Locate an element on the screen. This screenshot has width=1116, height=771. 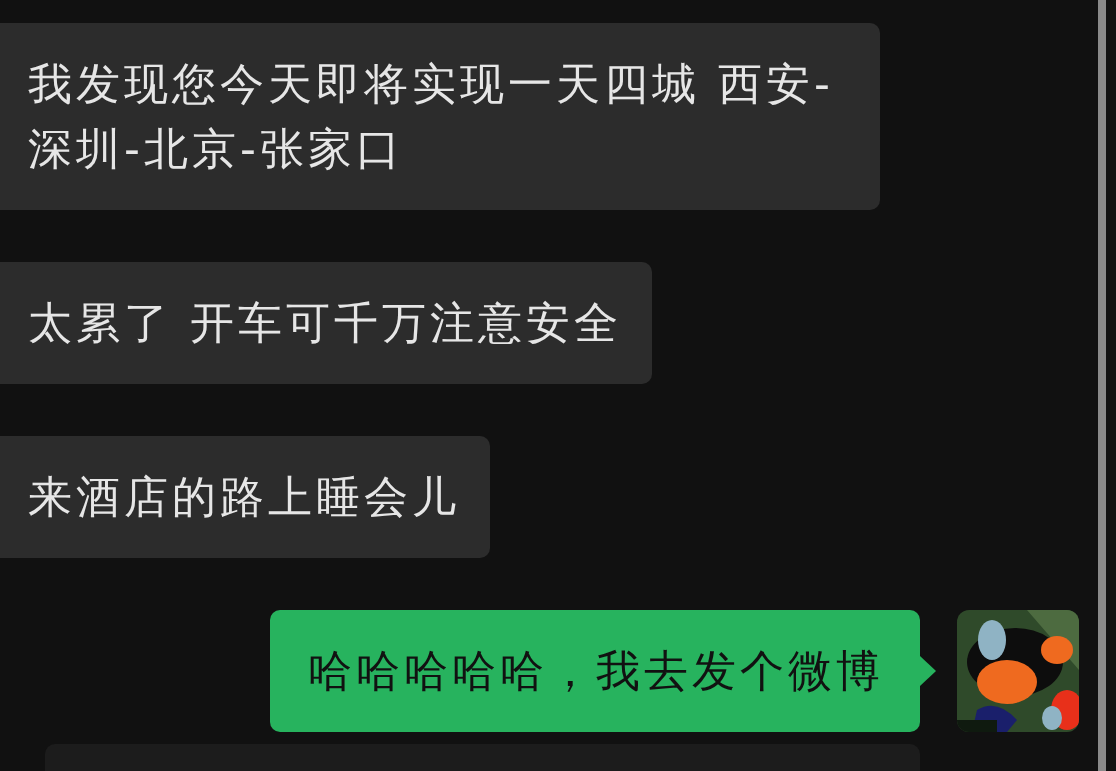
message-bubble: 哈哈哈哈哈，我去发个微博 is located at coordinates (595, 671).